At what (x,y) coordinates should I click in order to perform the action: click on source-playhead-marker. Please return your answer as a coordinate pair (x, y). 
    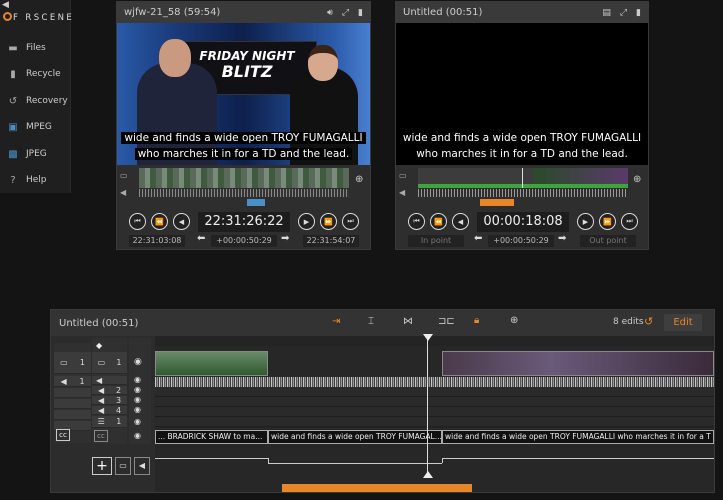
    Looking at the image, I should click on (256, 202).